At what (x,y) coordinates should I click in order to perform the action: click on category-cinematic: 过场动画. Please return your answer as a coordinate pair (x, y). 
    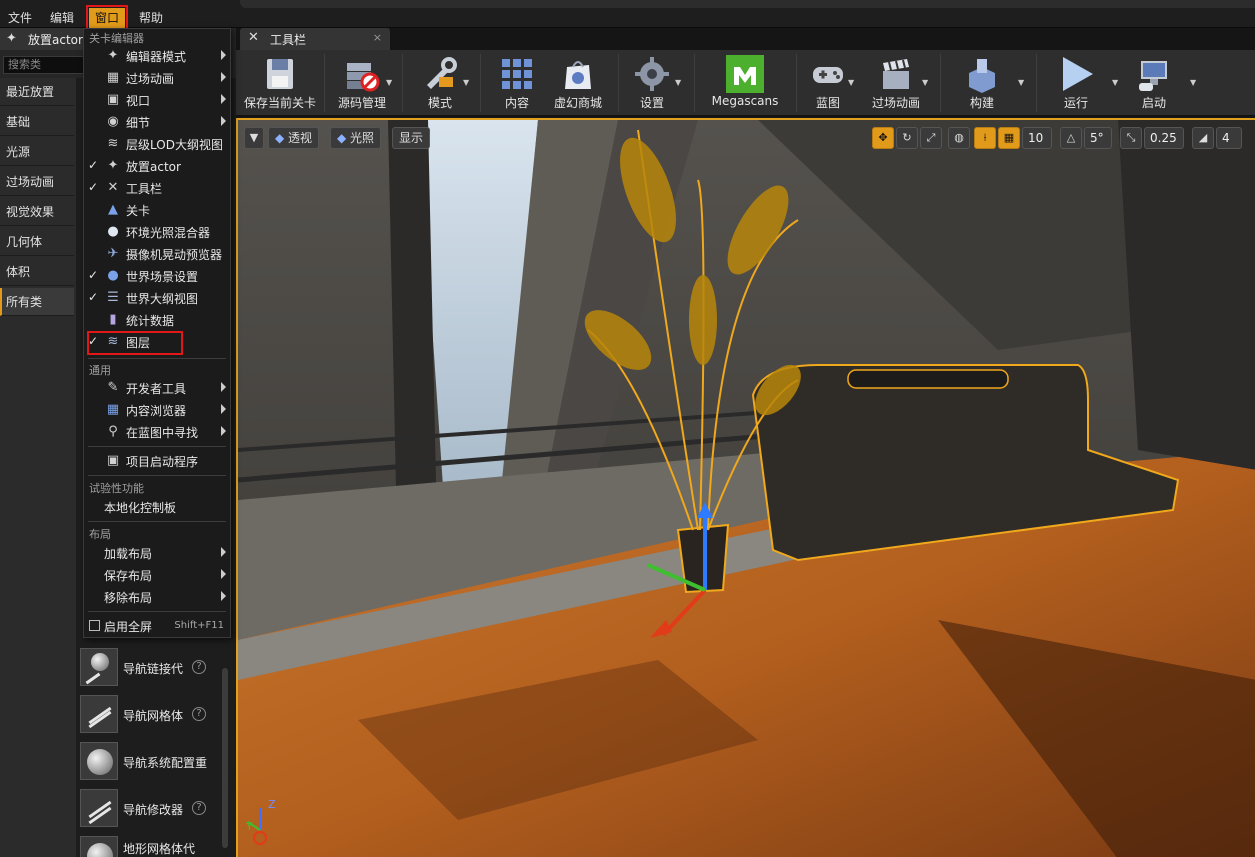
    Looking at the image, I should click on (37, 182).